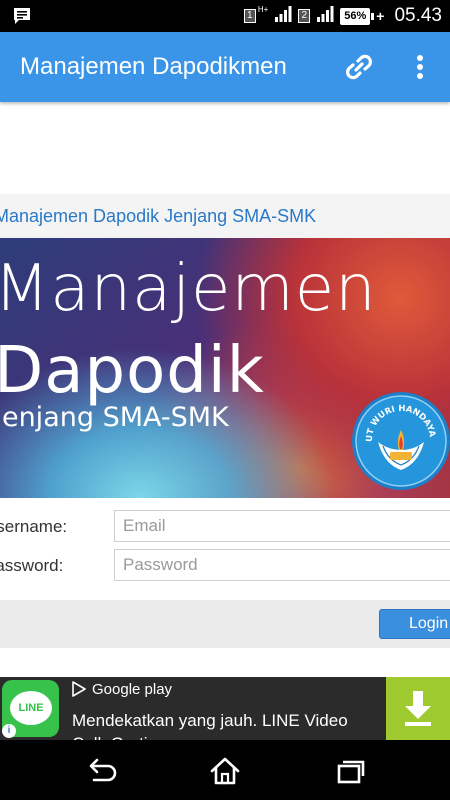 Image resolution: width=450 pixels, height=800 pixels. I want to click on navigation-bar, so click(225, 770).